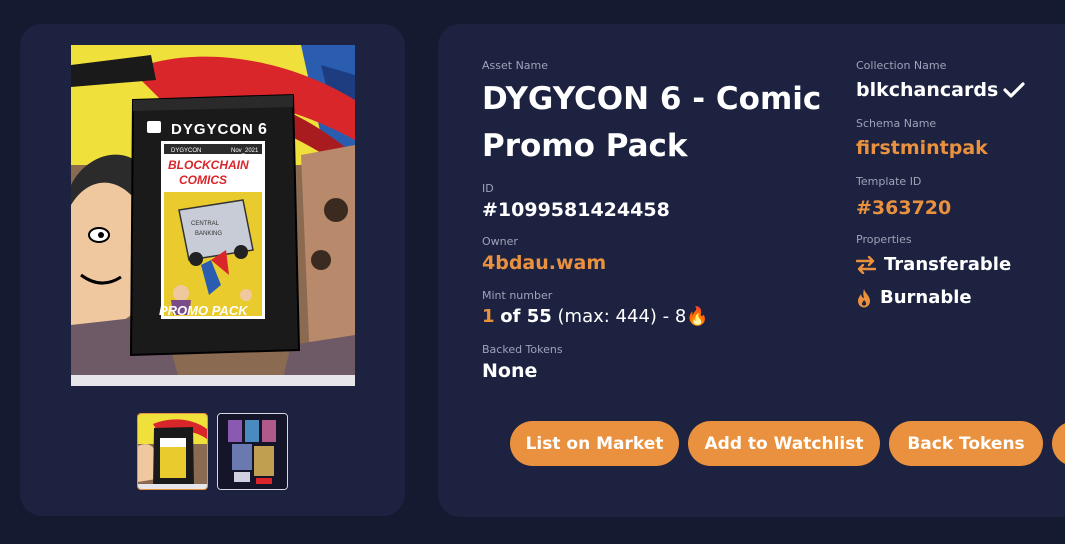 The image size is (1065, 544). I want to click on properties-label: Properties, so click(884, 239).